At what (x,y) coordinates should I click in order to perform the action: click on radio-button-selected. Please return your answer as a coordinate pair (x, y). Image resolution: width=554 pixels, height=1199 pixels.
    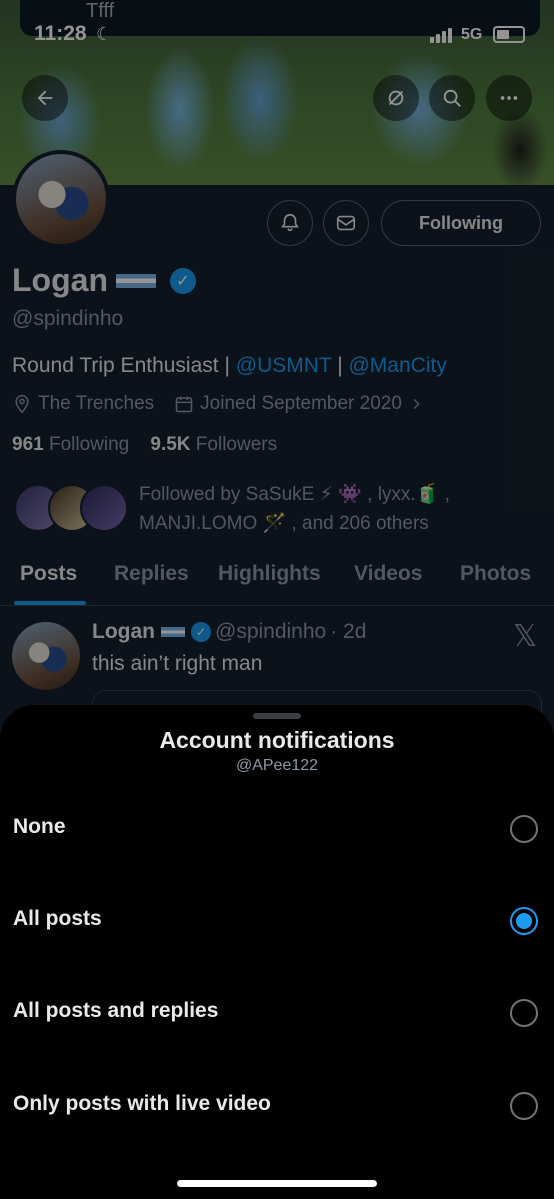
    Looking at the image, I should click on (524, 921).